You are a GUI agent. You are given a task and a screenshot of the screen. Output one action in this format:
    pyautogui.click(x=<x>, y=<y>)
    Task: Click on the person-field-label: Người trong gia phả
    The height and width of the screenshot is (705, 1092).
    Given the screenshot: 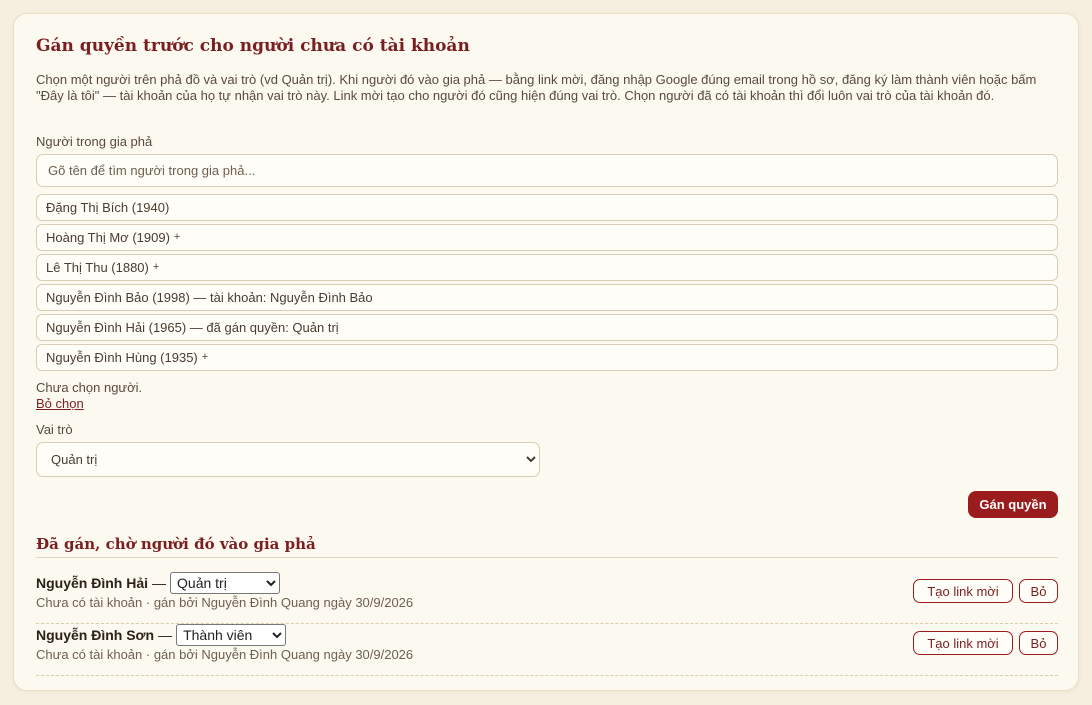 What is the action you would take?
    pyautogui.click(x=94, y=141)
    